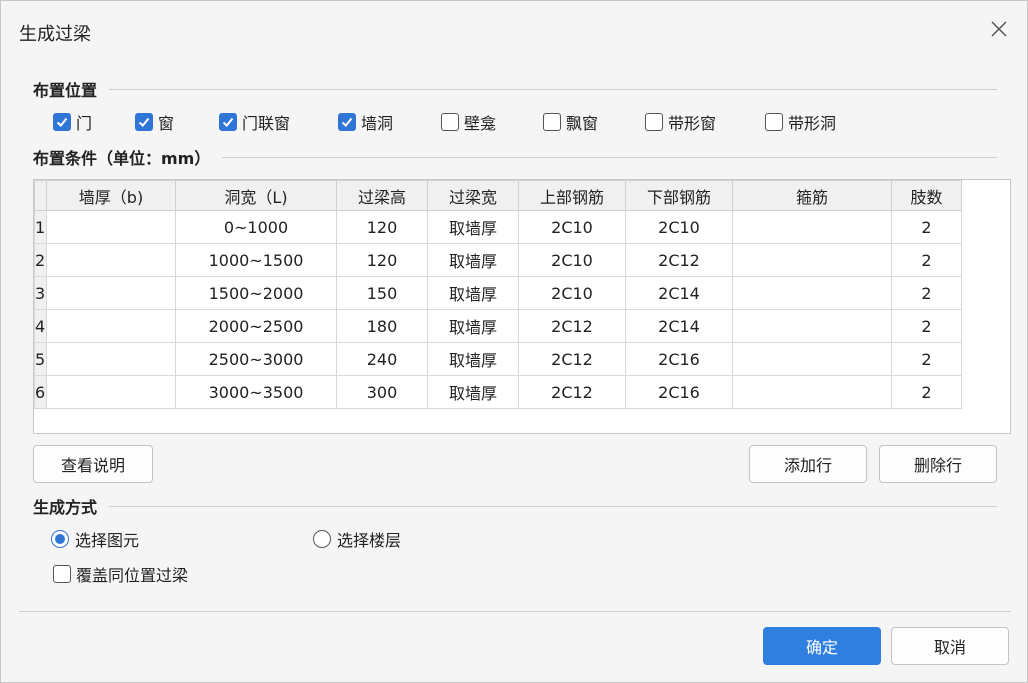 This screenshot has width=1028, height=683. Describe the element at coordinates (132, 575) in the screenshot. I see `checkbox-label: 覆盖同位置过梁` at that location.